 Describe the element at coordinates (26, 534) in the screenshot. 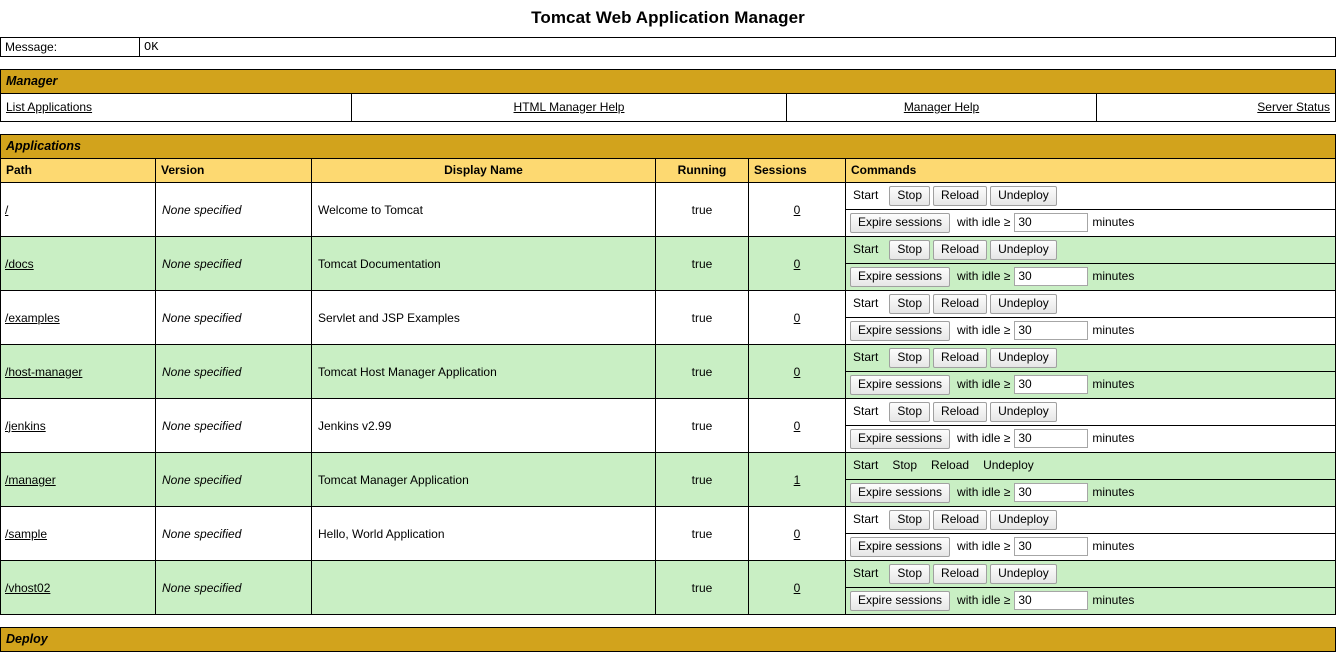

I see `link-app-path: /sample` at that location.